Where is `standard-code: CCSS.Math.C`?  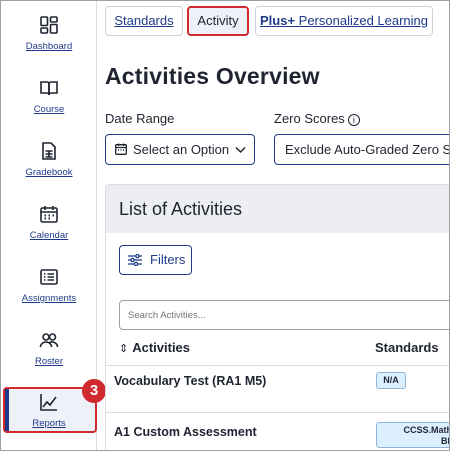 standard-code: CCSS.Math.C is located at coordinates (426, 430).